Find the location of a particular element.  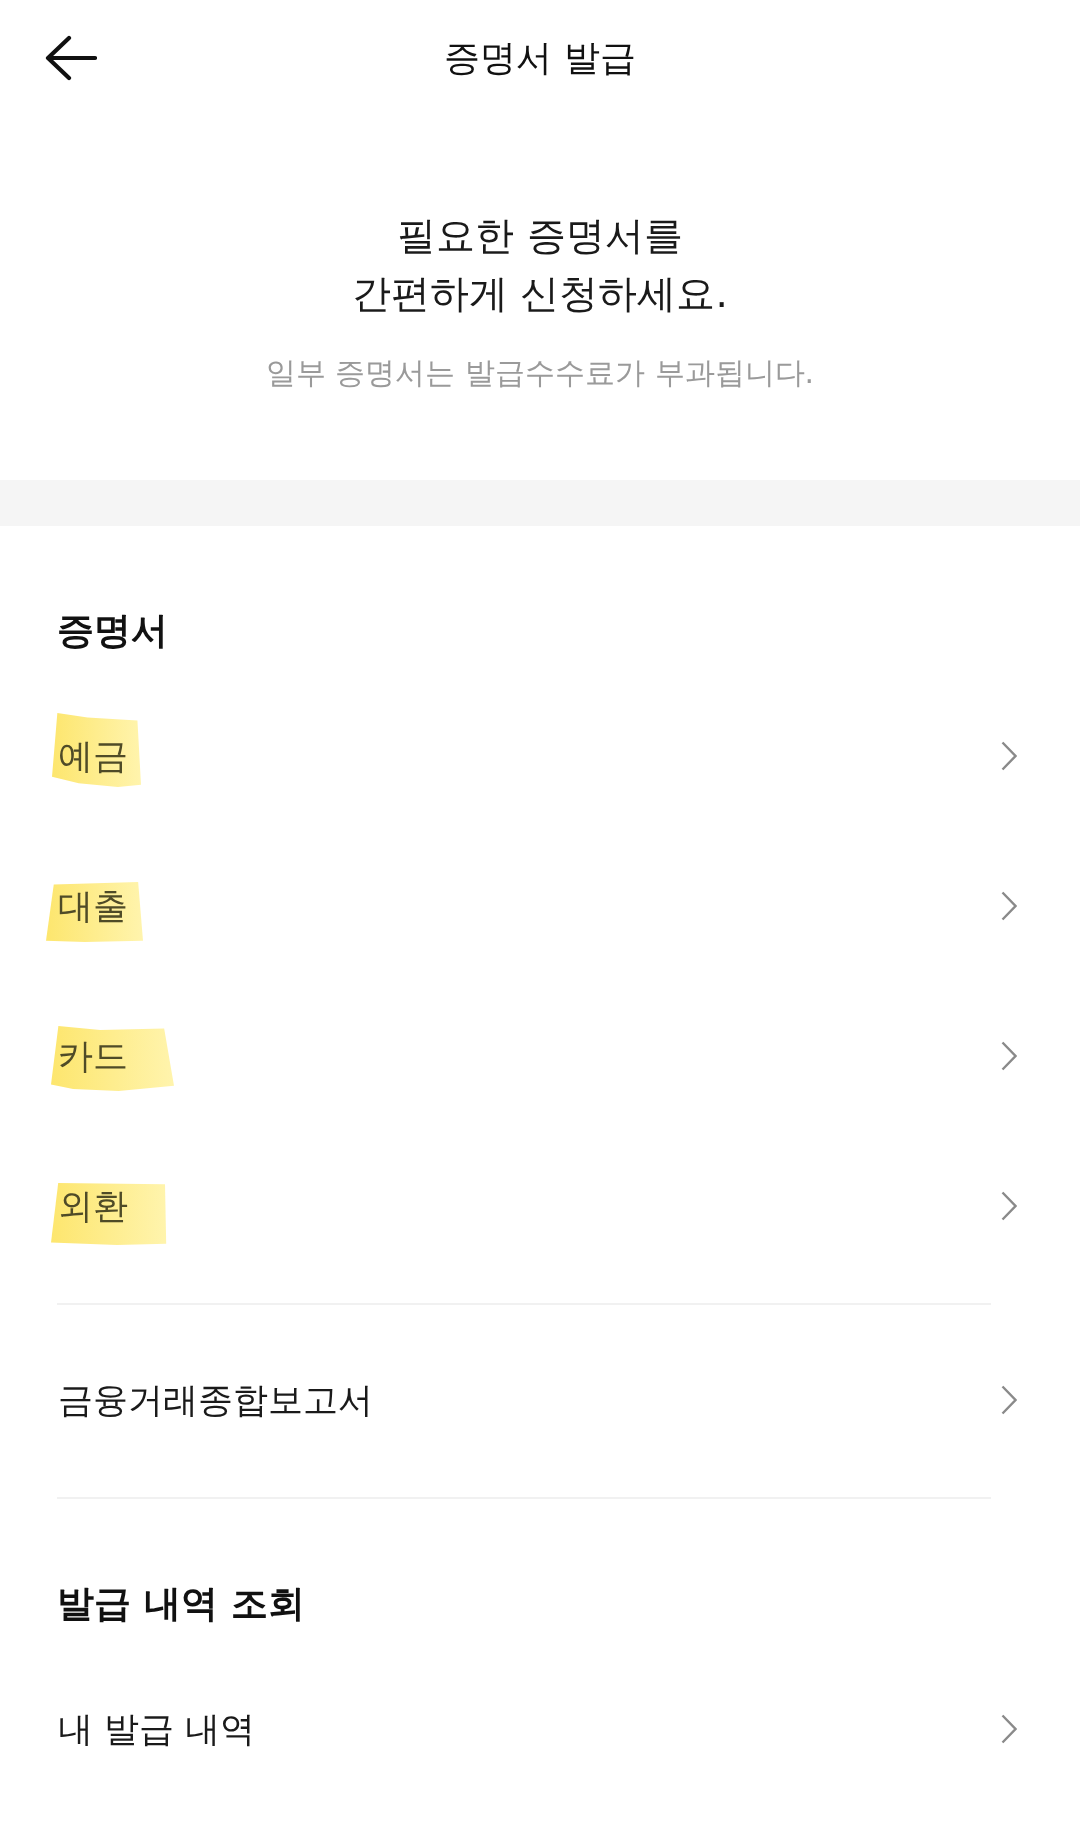

menu-item: 금융거래종합보고서 is located at coordinates (540, 1400).